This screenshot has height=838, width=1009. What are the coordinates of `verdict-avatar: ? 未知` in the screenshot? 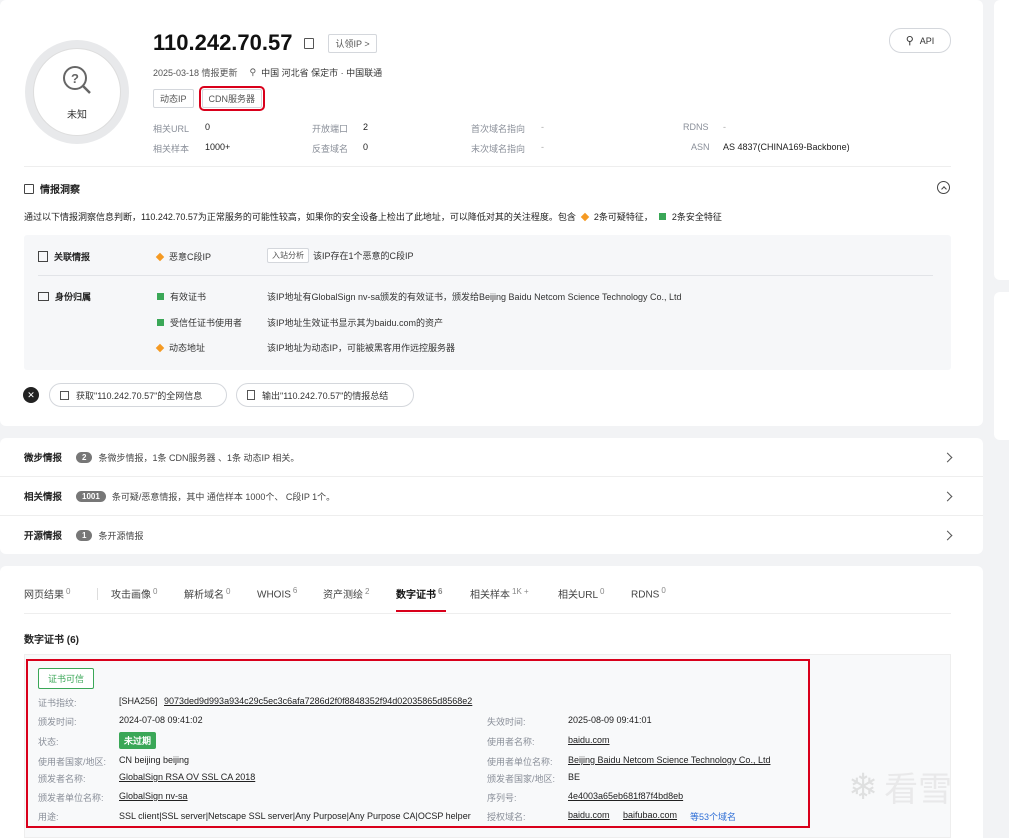 It's located at (77, 92).